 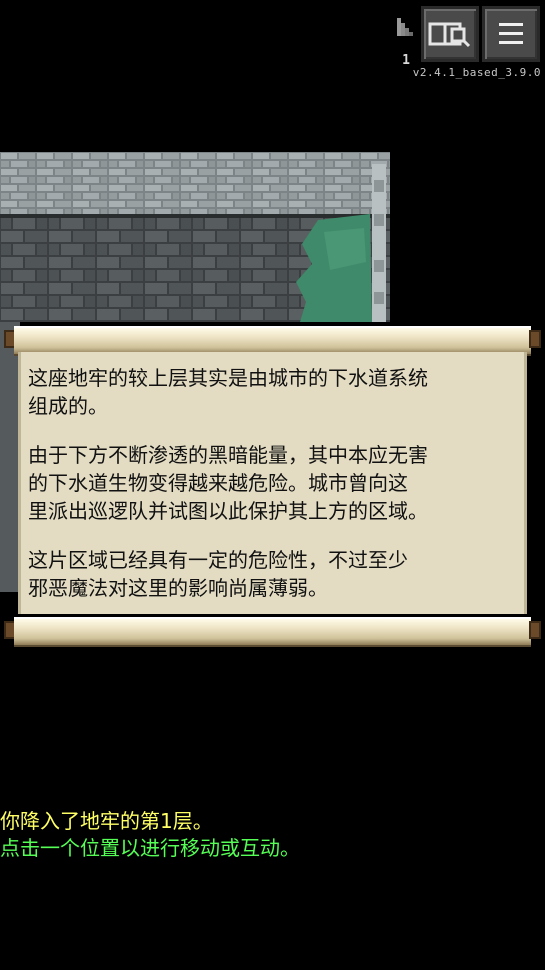 What do you see at coordinates (218, 574) in the screenshot?
I see `story-paragraph: 这片区域已经具有一定的危险性，不过至少 邪恶魔法对这里的影响尚属薄弱。` at bounding box center [218, 574].